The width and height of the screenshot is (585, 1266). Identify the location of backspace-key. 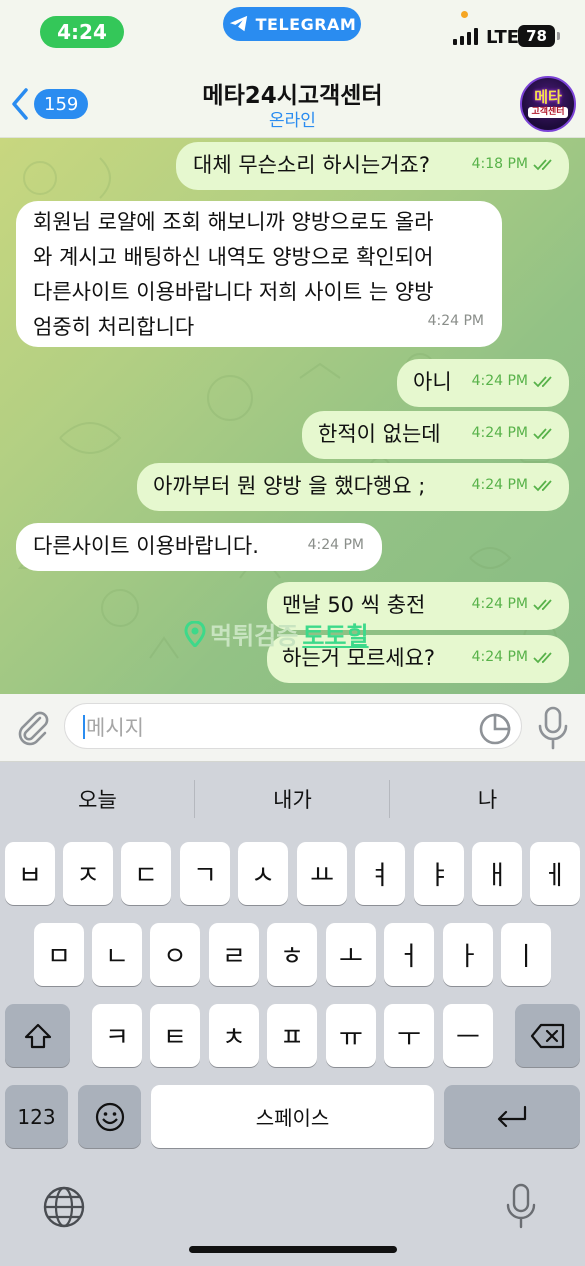
(547, 1035).